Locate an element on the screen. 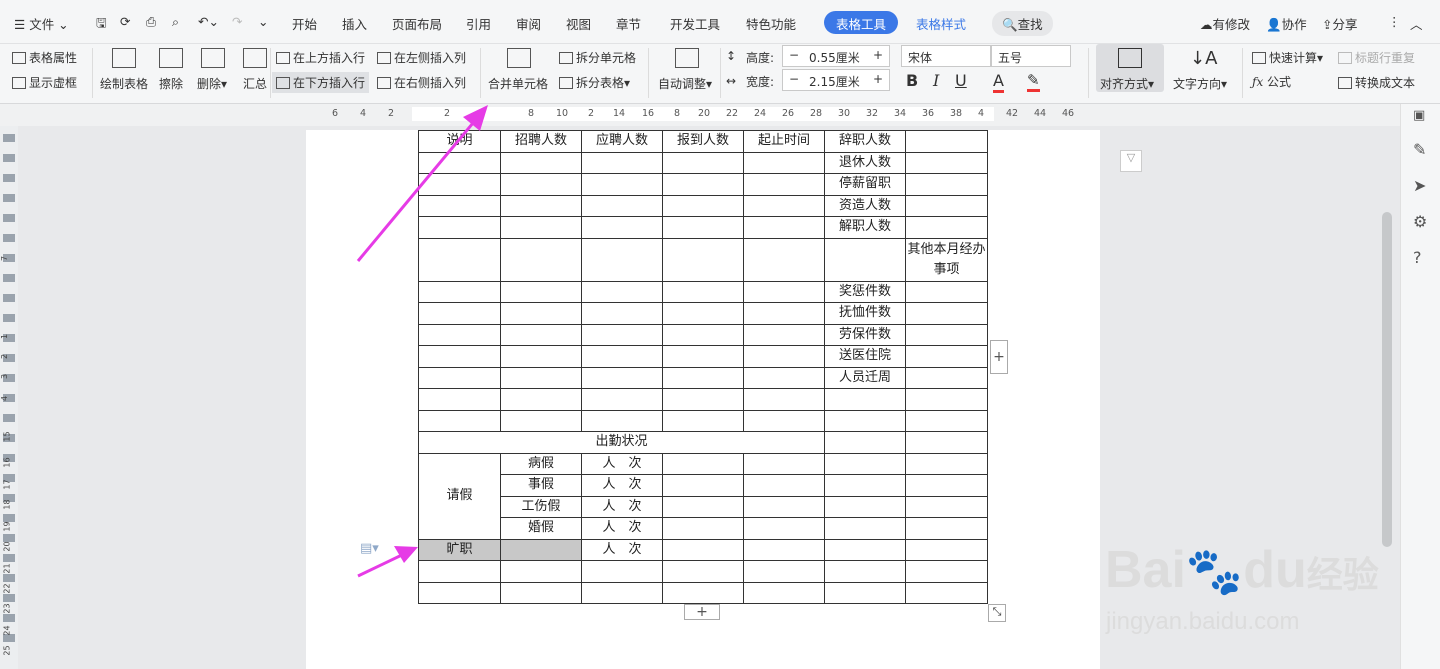 This screenshot has width=1440, height=669. table-cell: 人员迁周 is located at coordinates (865, 377).